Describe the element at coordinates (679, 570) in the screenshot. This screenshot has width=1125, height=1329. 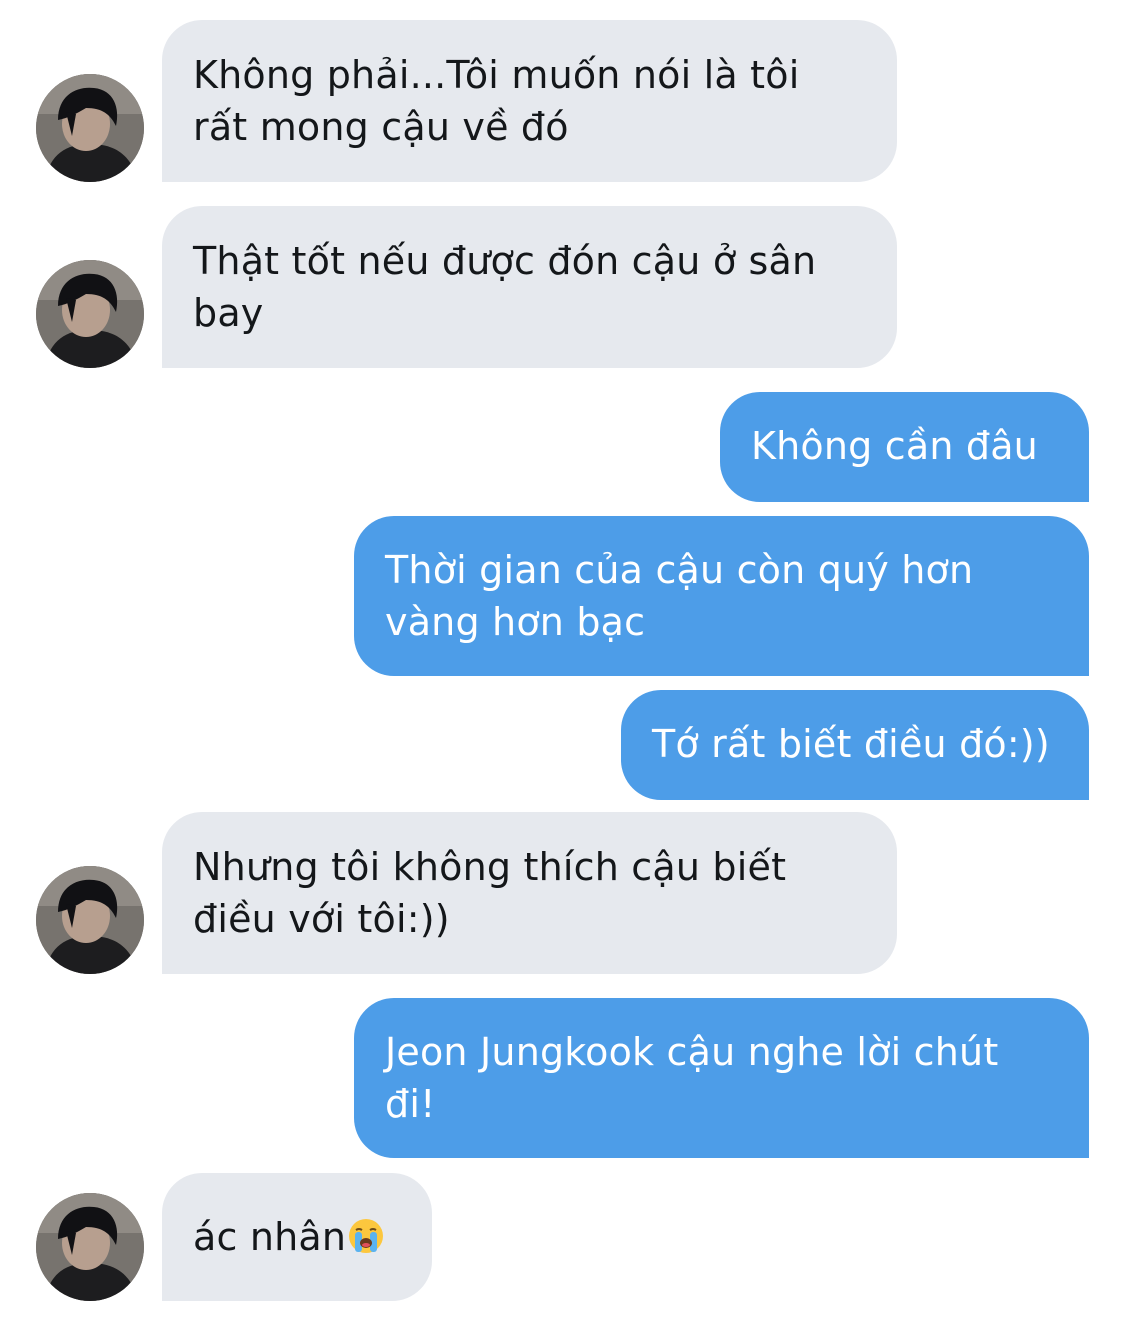
I see `message-text-line: Thời gian của cậu còn quý hơn` at that location.